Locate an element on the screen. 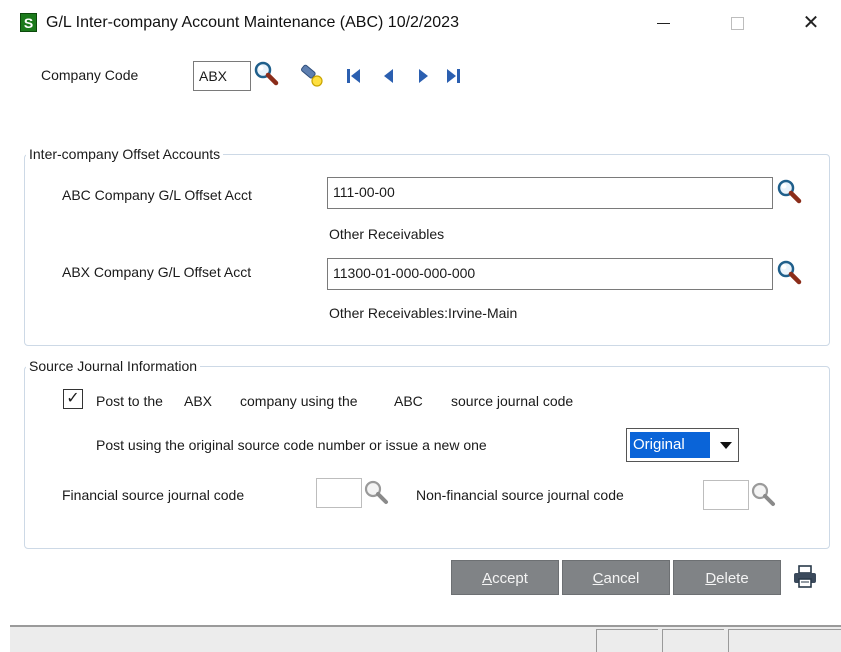 The height and width of the screenshot is (652, 841). next-record-icon is located at coordinates (423, 76).